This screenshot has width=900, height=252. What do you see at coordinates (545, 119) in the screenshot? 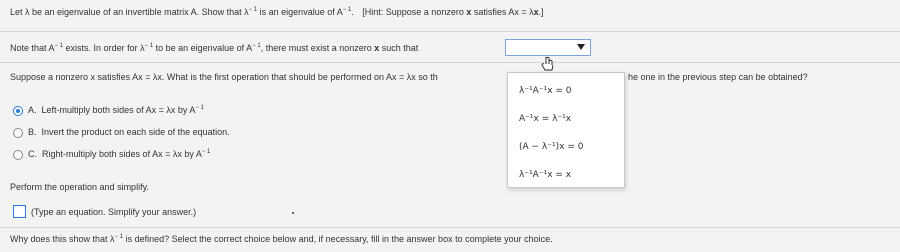
I see `menu-option: A⁻¹x = λ⁻¹x` at bounding box center [545, 119].